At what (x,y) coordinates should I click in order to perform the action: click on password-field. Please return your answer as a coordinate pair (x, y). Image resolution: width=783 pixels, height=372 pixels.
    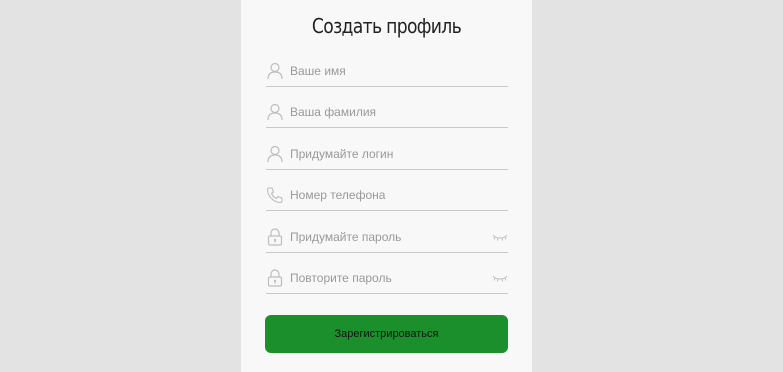
    Looking at the image, I should click on (387, 238).